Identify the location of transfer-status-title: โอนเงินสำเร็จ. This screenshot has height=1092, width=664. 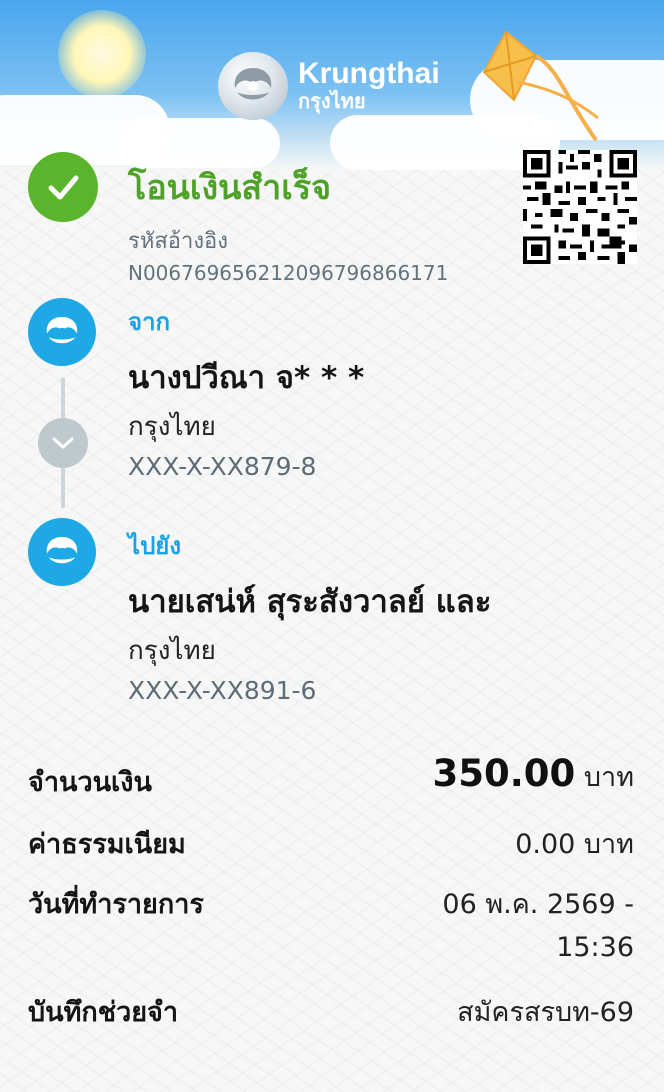
(230, 188).